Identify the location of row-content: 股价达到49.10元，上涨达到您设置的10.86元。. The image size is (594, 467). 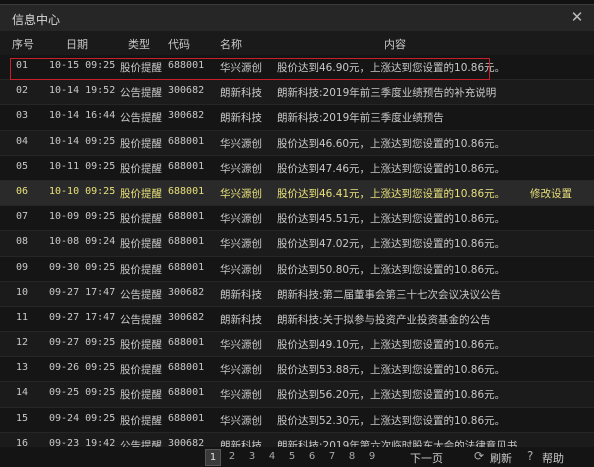
(391, 345).